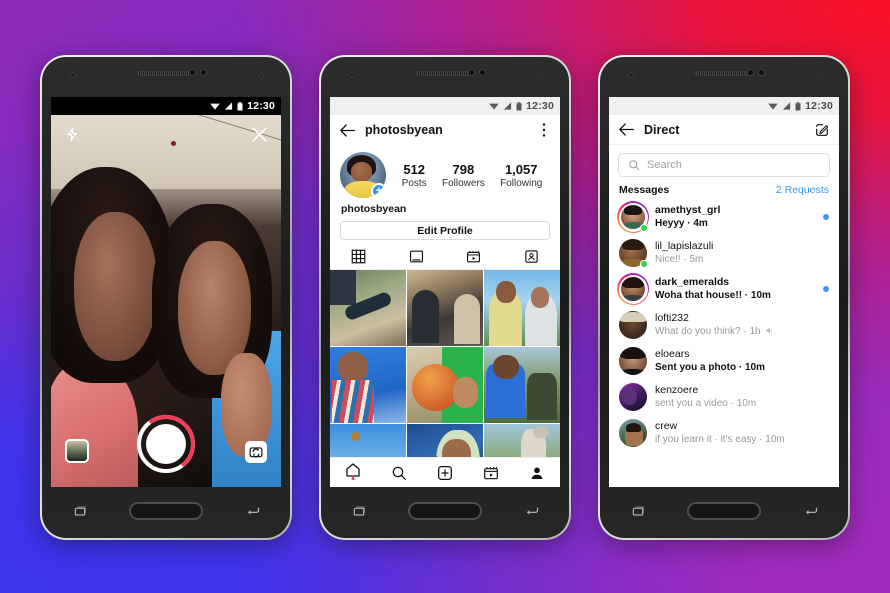 Image resolution: width=890 pixels, height=593 pixels. I want to click on home-icon, so click(353, 470).